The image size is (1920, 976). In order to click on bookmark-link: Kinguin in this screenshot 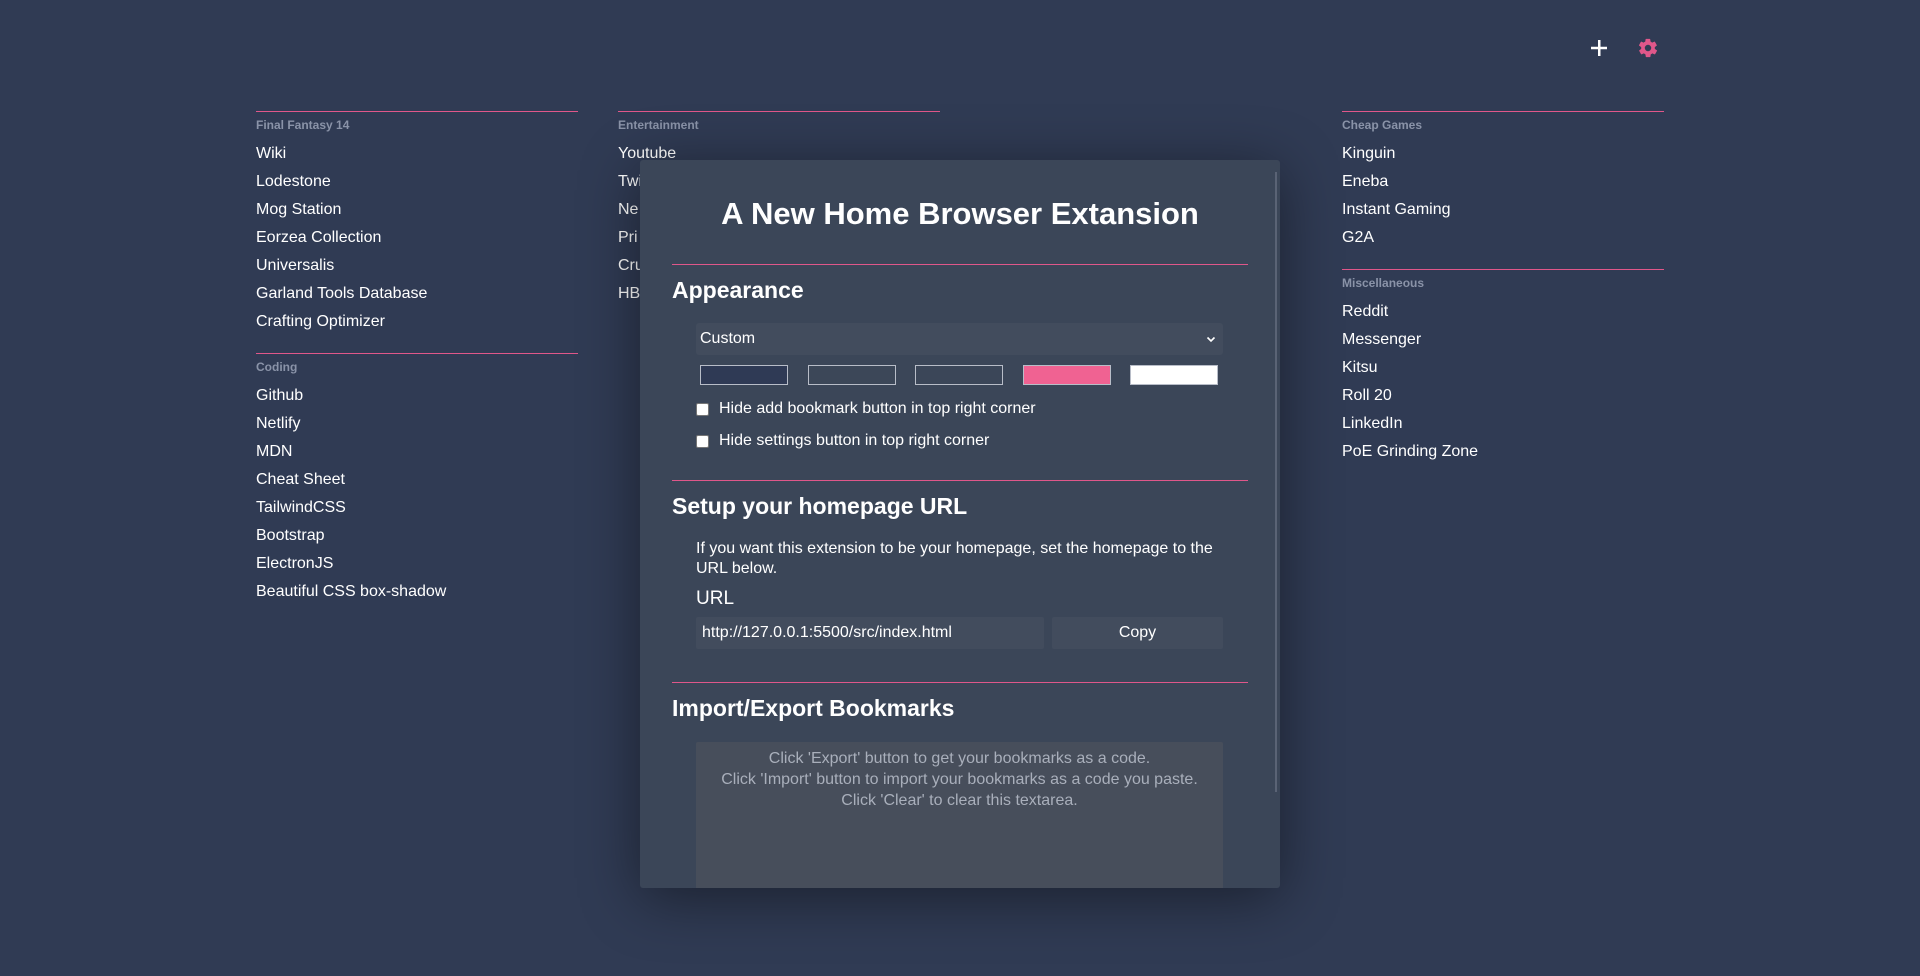, I will do `click(1503, 154)`.